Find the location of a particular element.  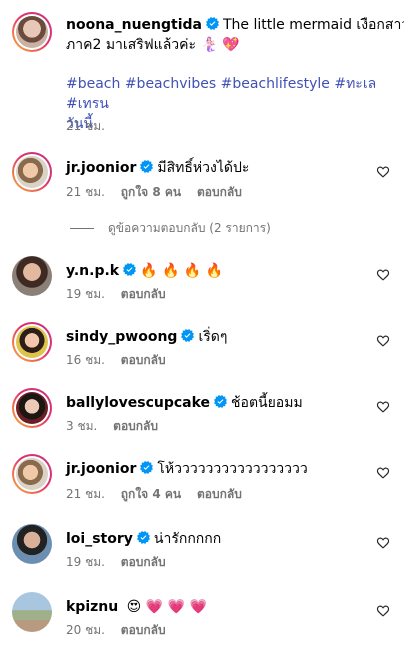

comment-text: 🔥 🔥 🔥 🔥 is located at coordinates (182, 271).